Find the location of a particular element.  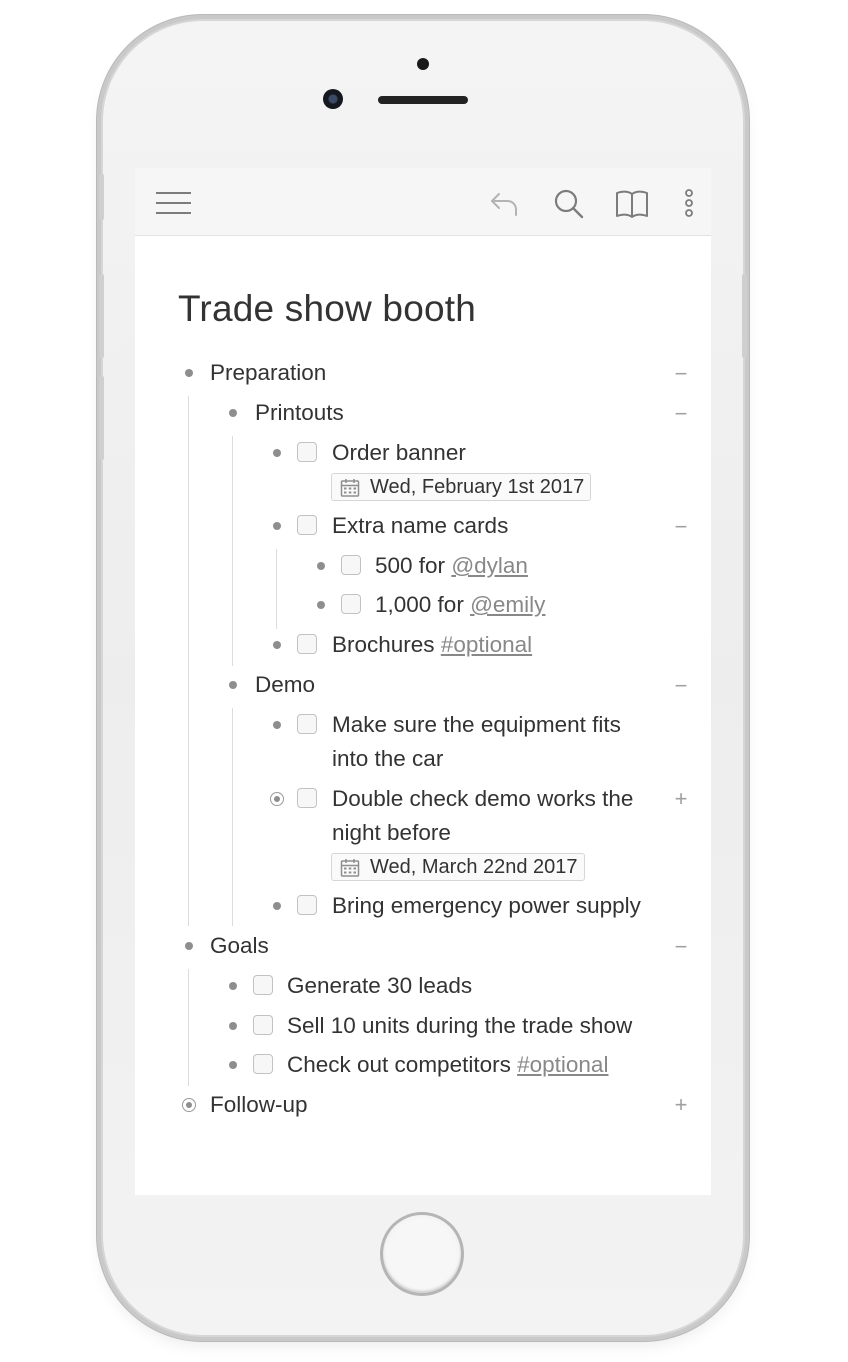

item-text-plain: 500 for is located at coordinates (413, 565).